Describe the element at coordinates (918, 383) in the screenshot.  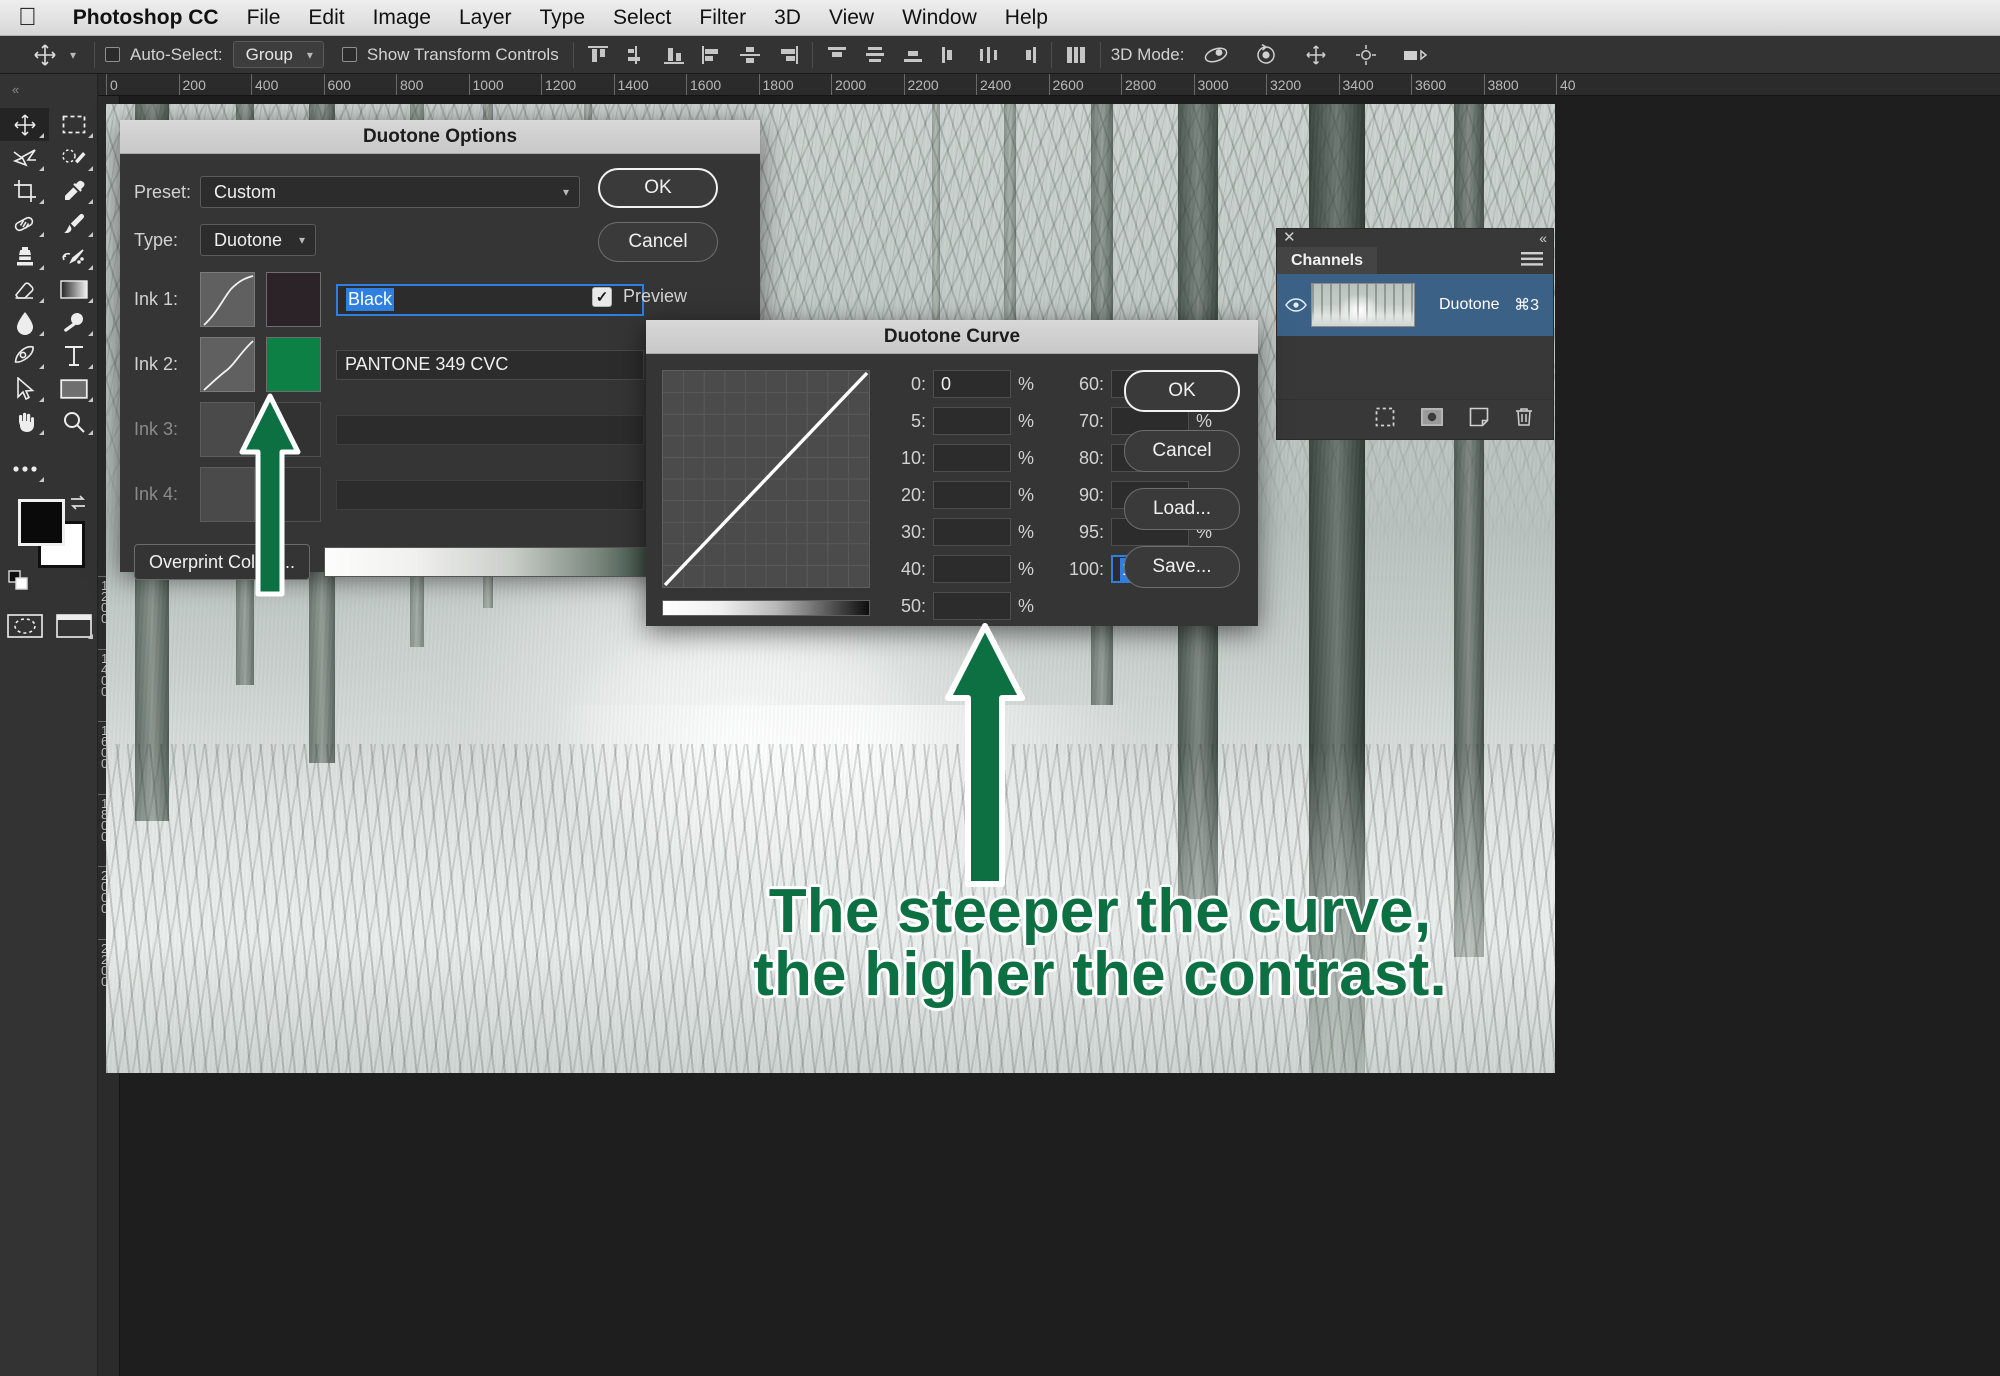
I see `curve-key-0: 0:` at that location.